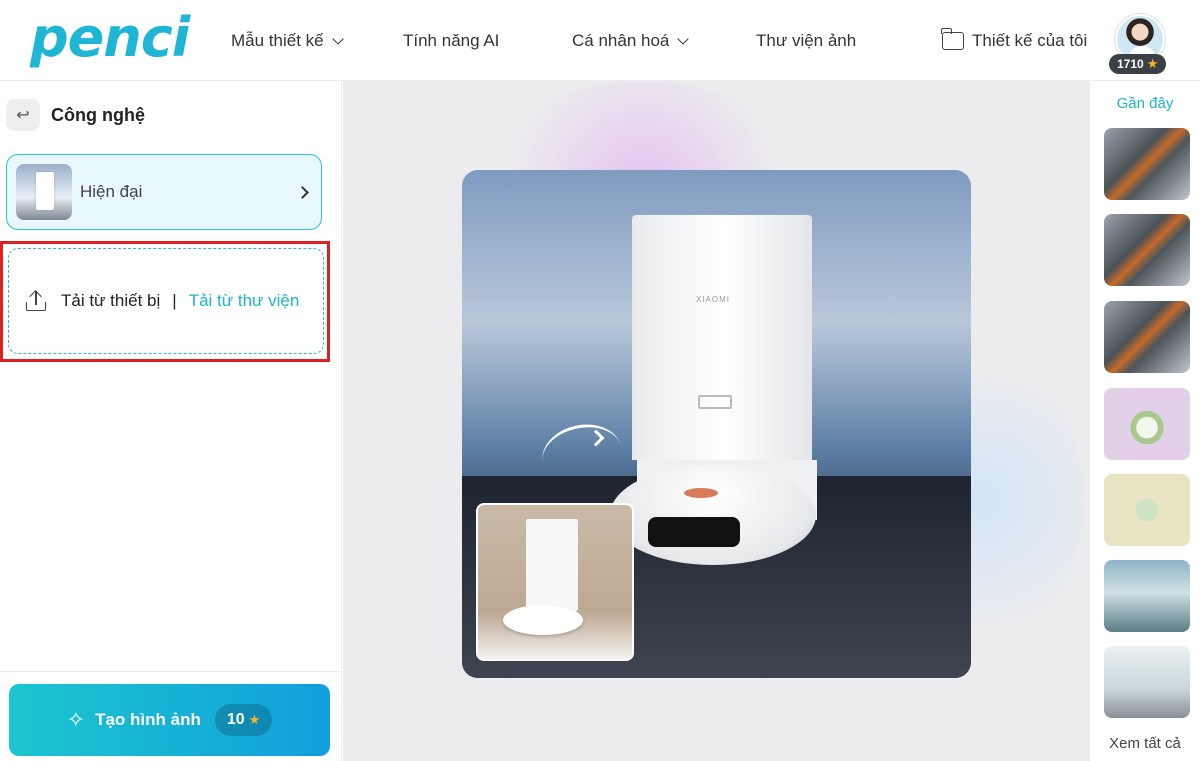 Image resolution: width=1200 pixels, height=761 pixels. Describe the element at coordinates (722, 337) in the screenshot. I see `docking-station` at that location.